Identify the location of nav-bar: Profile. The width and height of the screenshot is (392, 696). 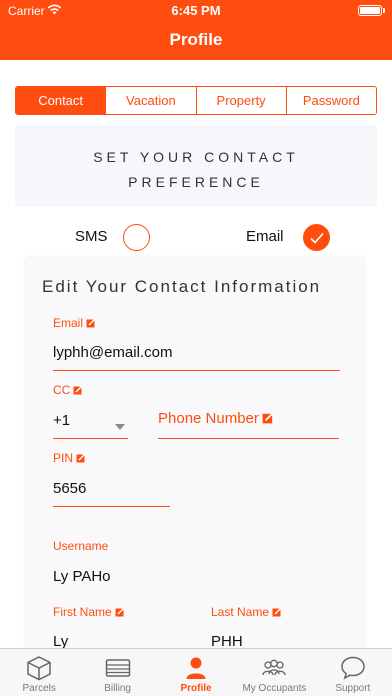
(196, 41).